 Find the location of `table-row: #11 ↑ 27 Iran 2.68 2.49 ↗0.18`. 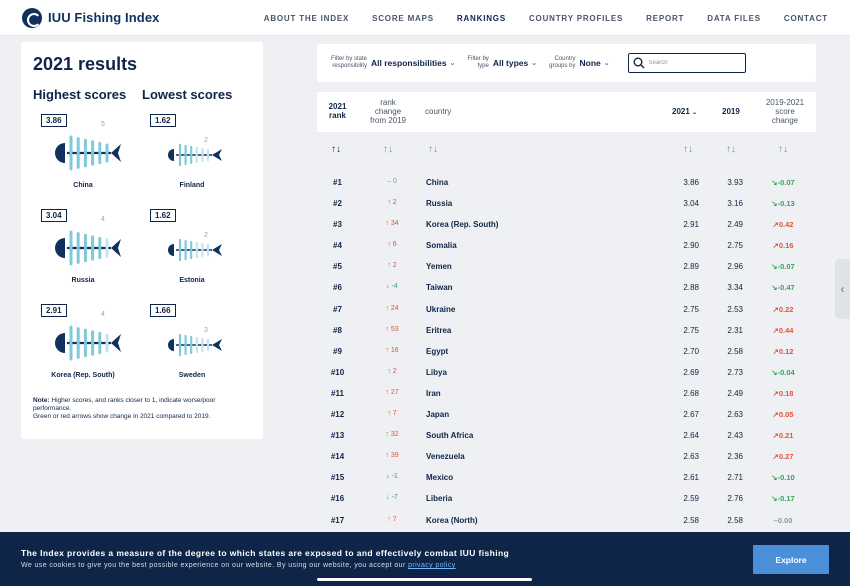

table-row: #11 ↑ 27 Iran 2.68 2.49 ↗0.18 is located at coordinates (566, 393).